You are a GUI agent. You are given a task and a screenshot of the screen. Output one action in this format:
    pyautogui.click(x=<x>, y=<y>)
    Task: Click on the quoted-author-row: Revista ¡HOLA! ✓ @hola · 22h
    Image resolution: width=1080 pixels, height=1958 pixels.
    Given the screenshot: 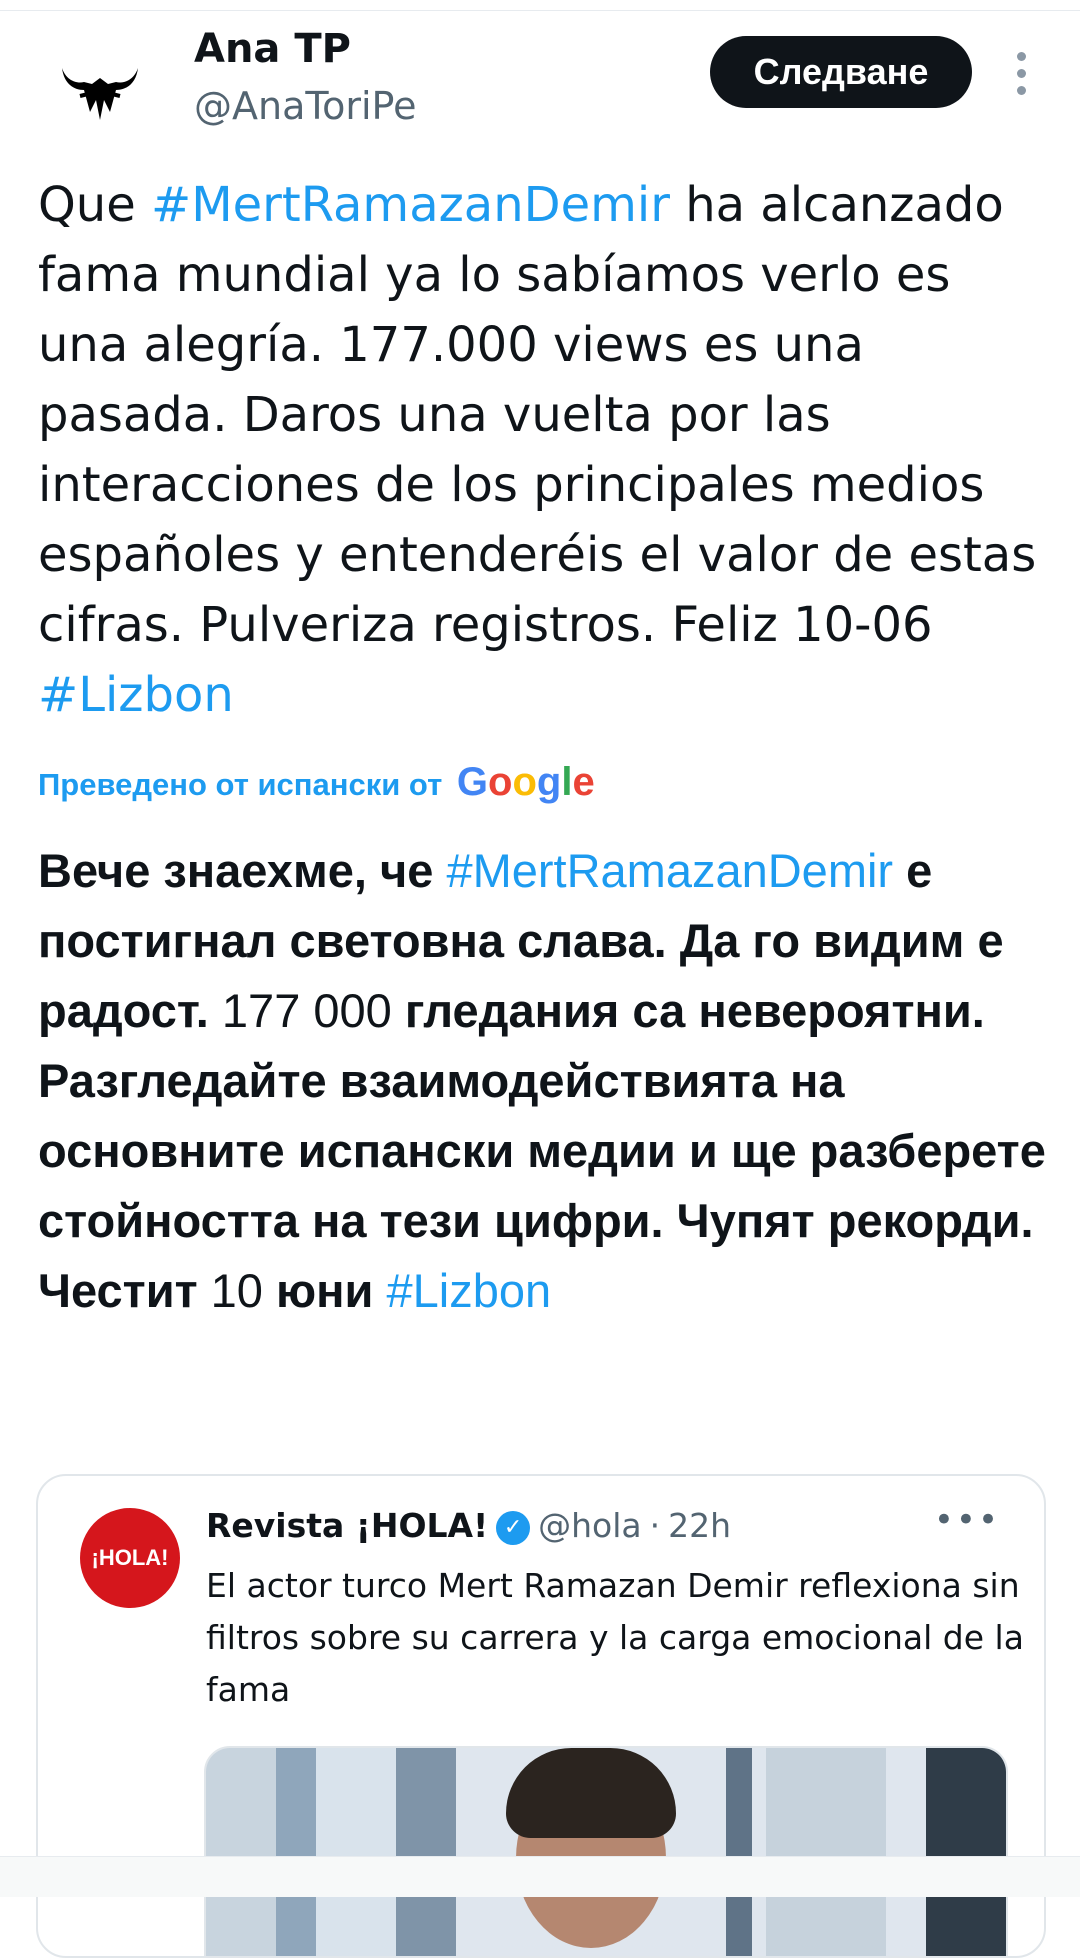 What is the action you would take?
    pyautogui.click(x=468, y=1525)
    